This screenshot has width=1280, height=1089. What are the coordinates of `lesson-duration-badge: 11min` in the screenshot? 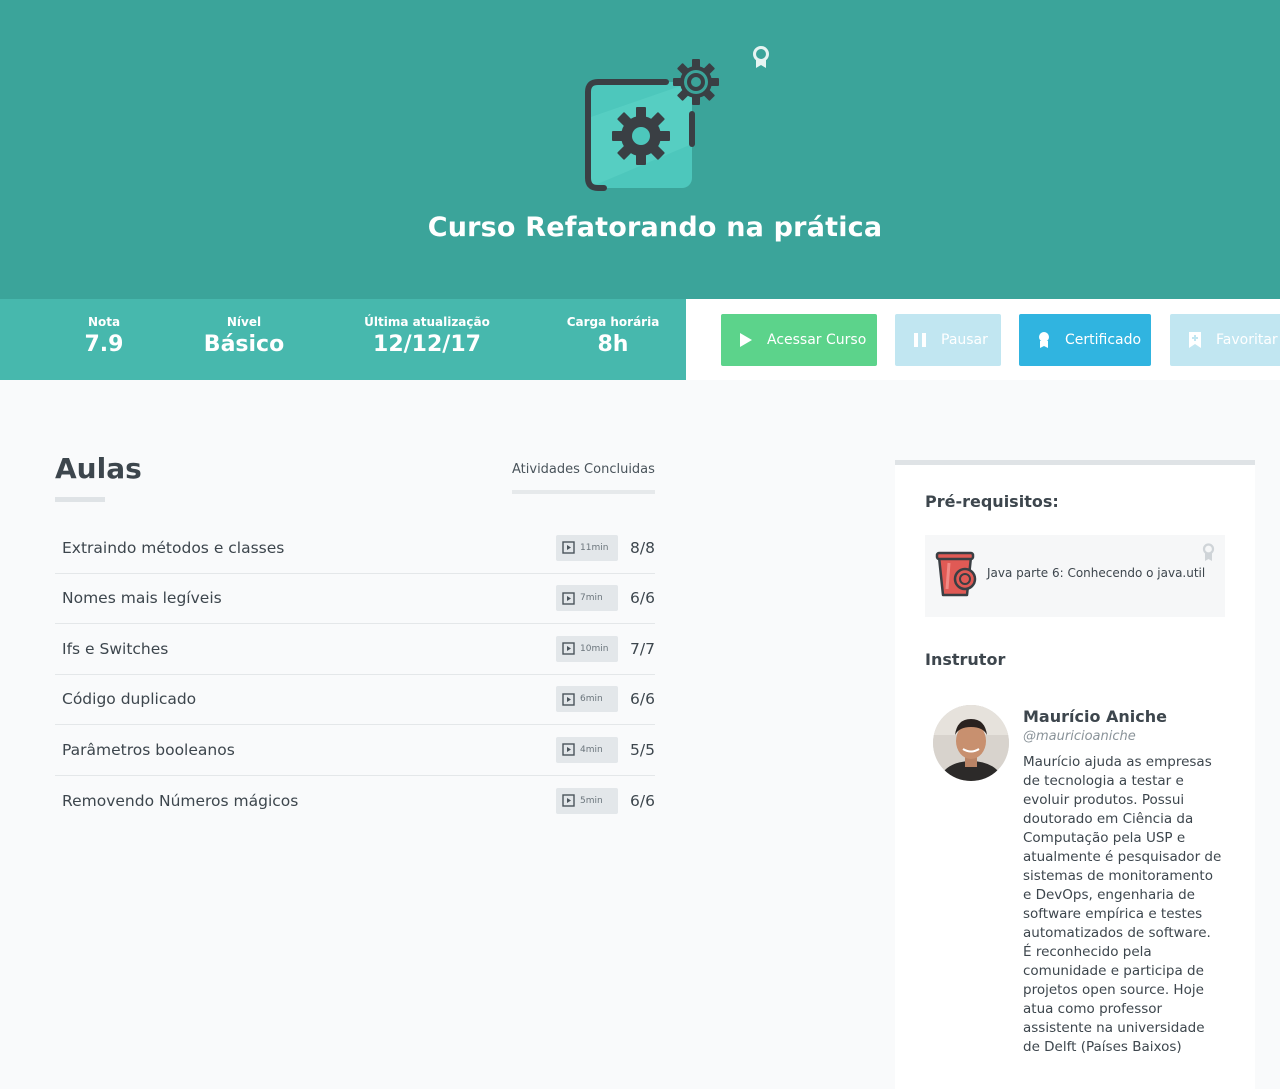 It's located at (587, 547).